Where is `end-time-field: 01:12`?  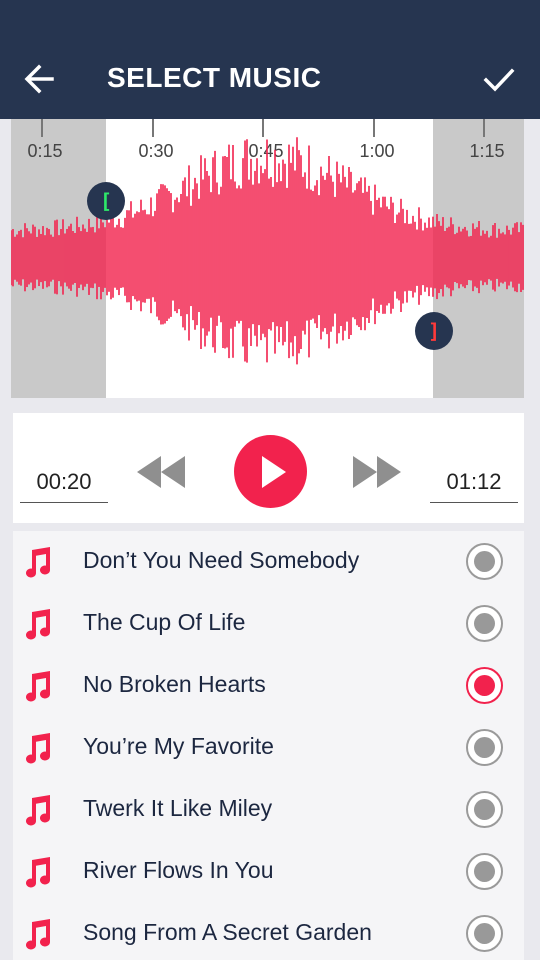
end-time-field: 01:12 is located at coordinates (474, 483).